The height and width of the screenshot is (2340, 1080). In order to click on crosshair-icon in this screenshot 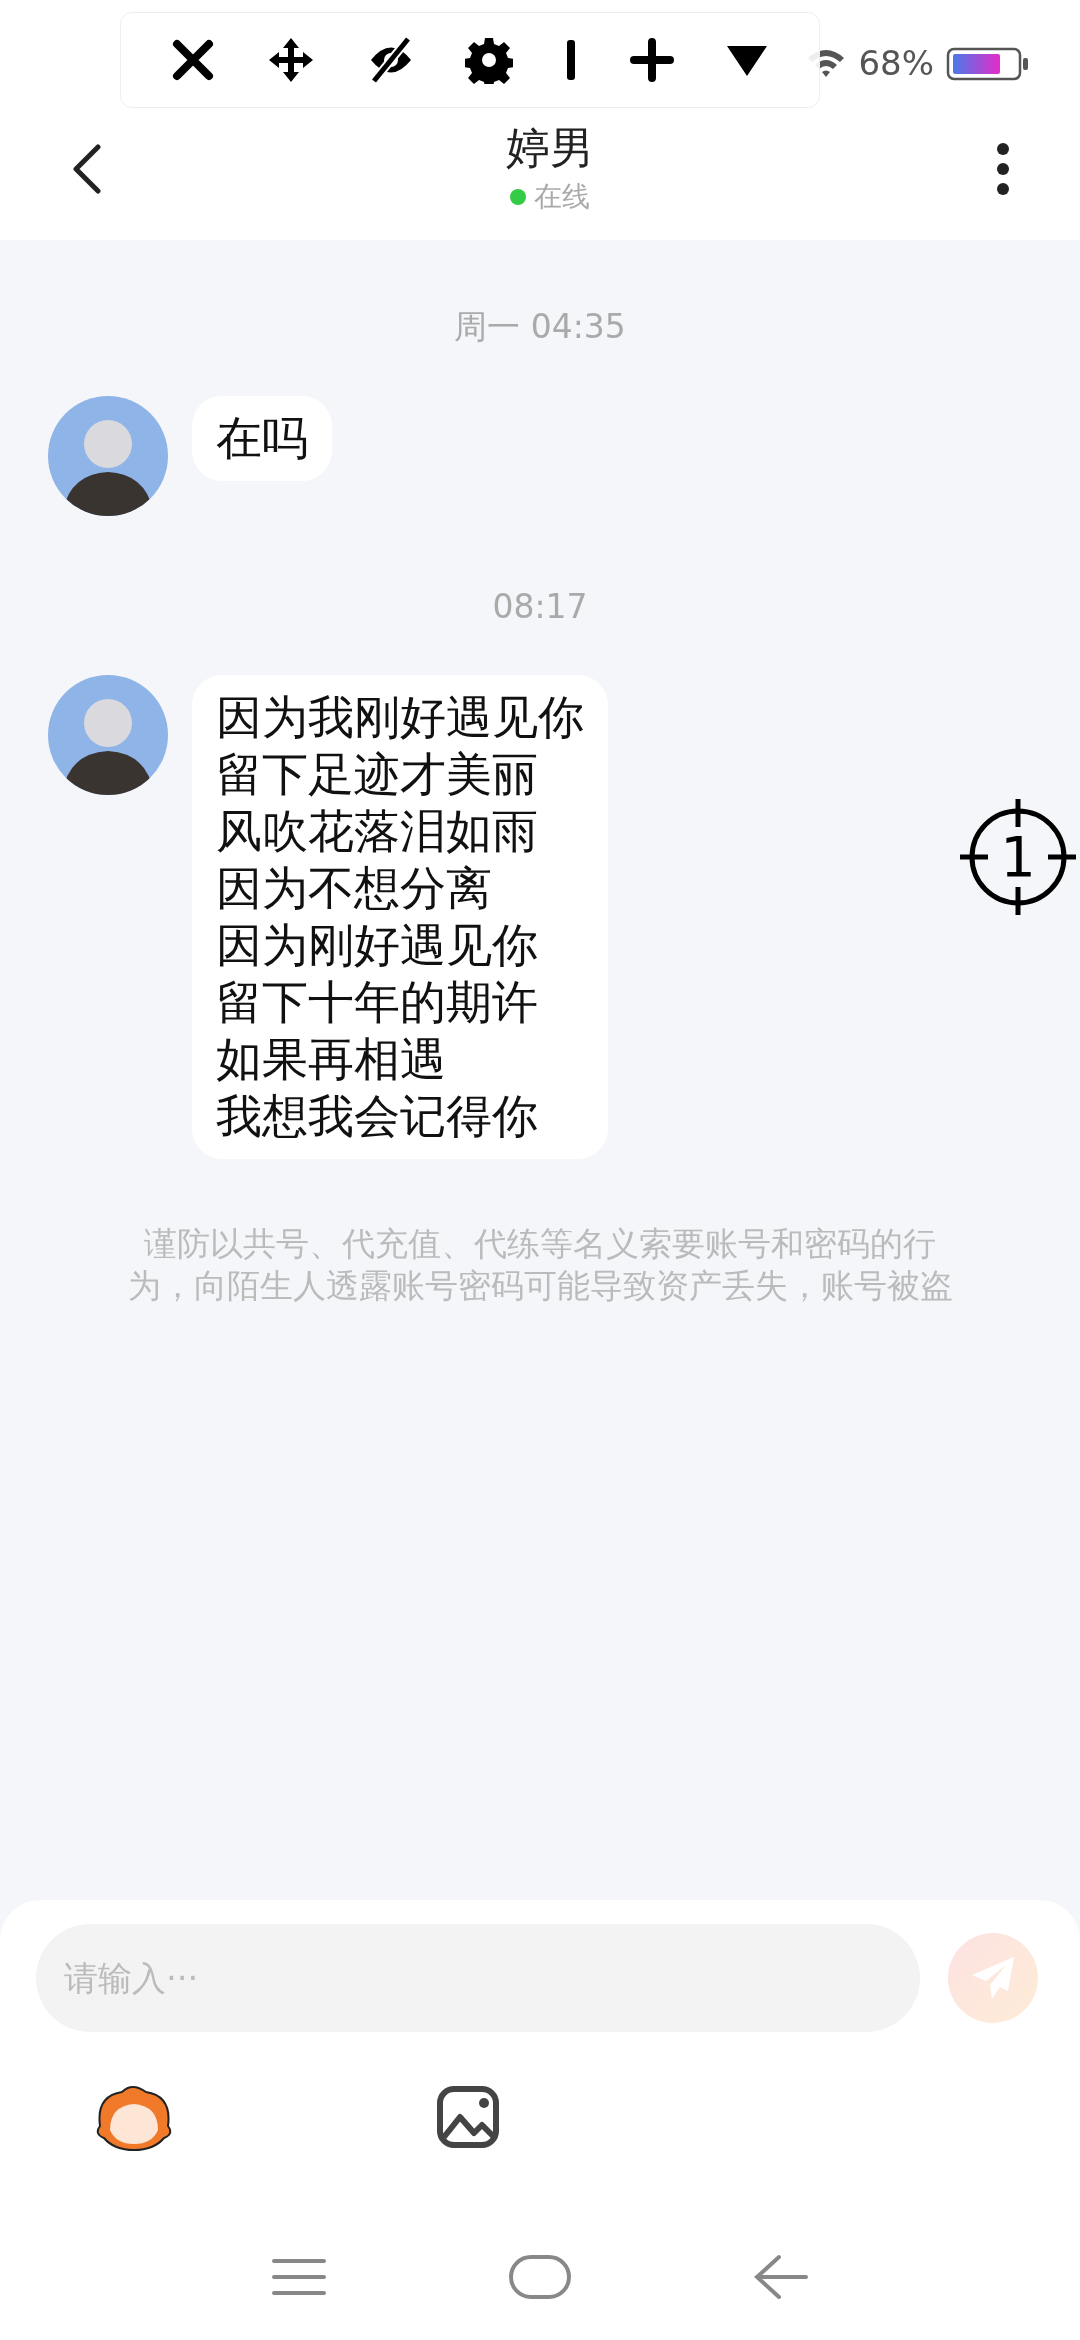, I will do `click(1018, 857)`.